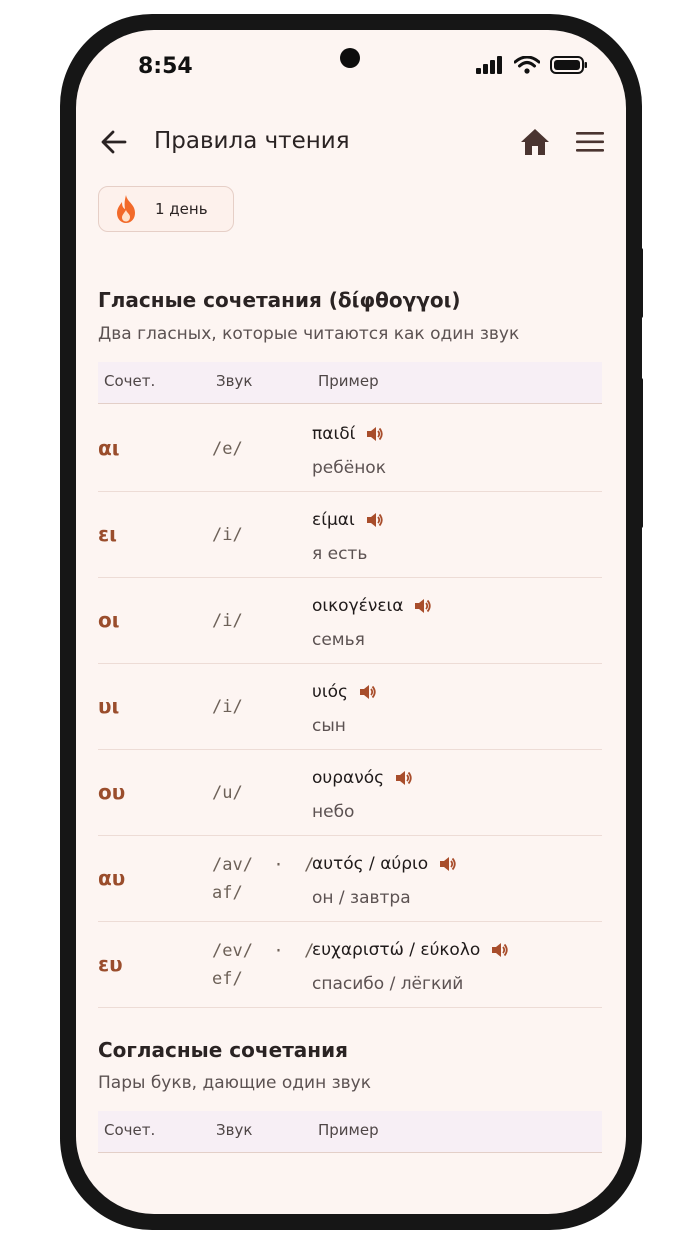 Image resolution: width=700 pixels, height=1244 pixels. What do you see at coordinates (489, 65) in the screenshot?
I see `signal-icon` at bounding box center [489, 65].